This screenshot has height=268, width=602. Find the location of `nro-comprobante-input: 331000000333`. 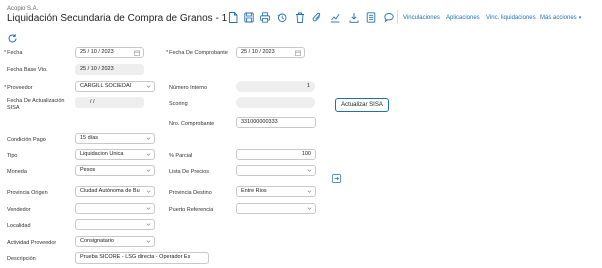

nro-comprobante-input: 331000000333 is located at coordinates (276, 122).